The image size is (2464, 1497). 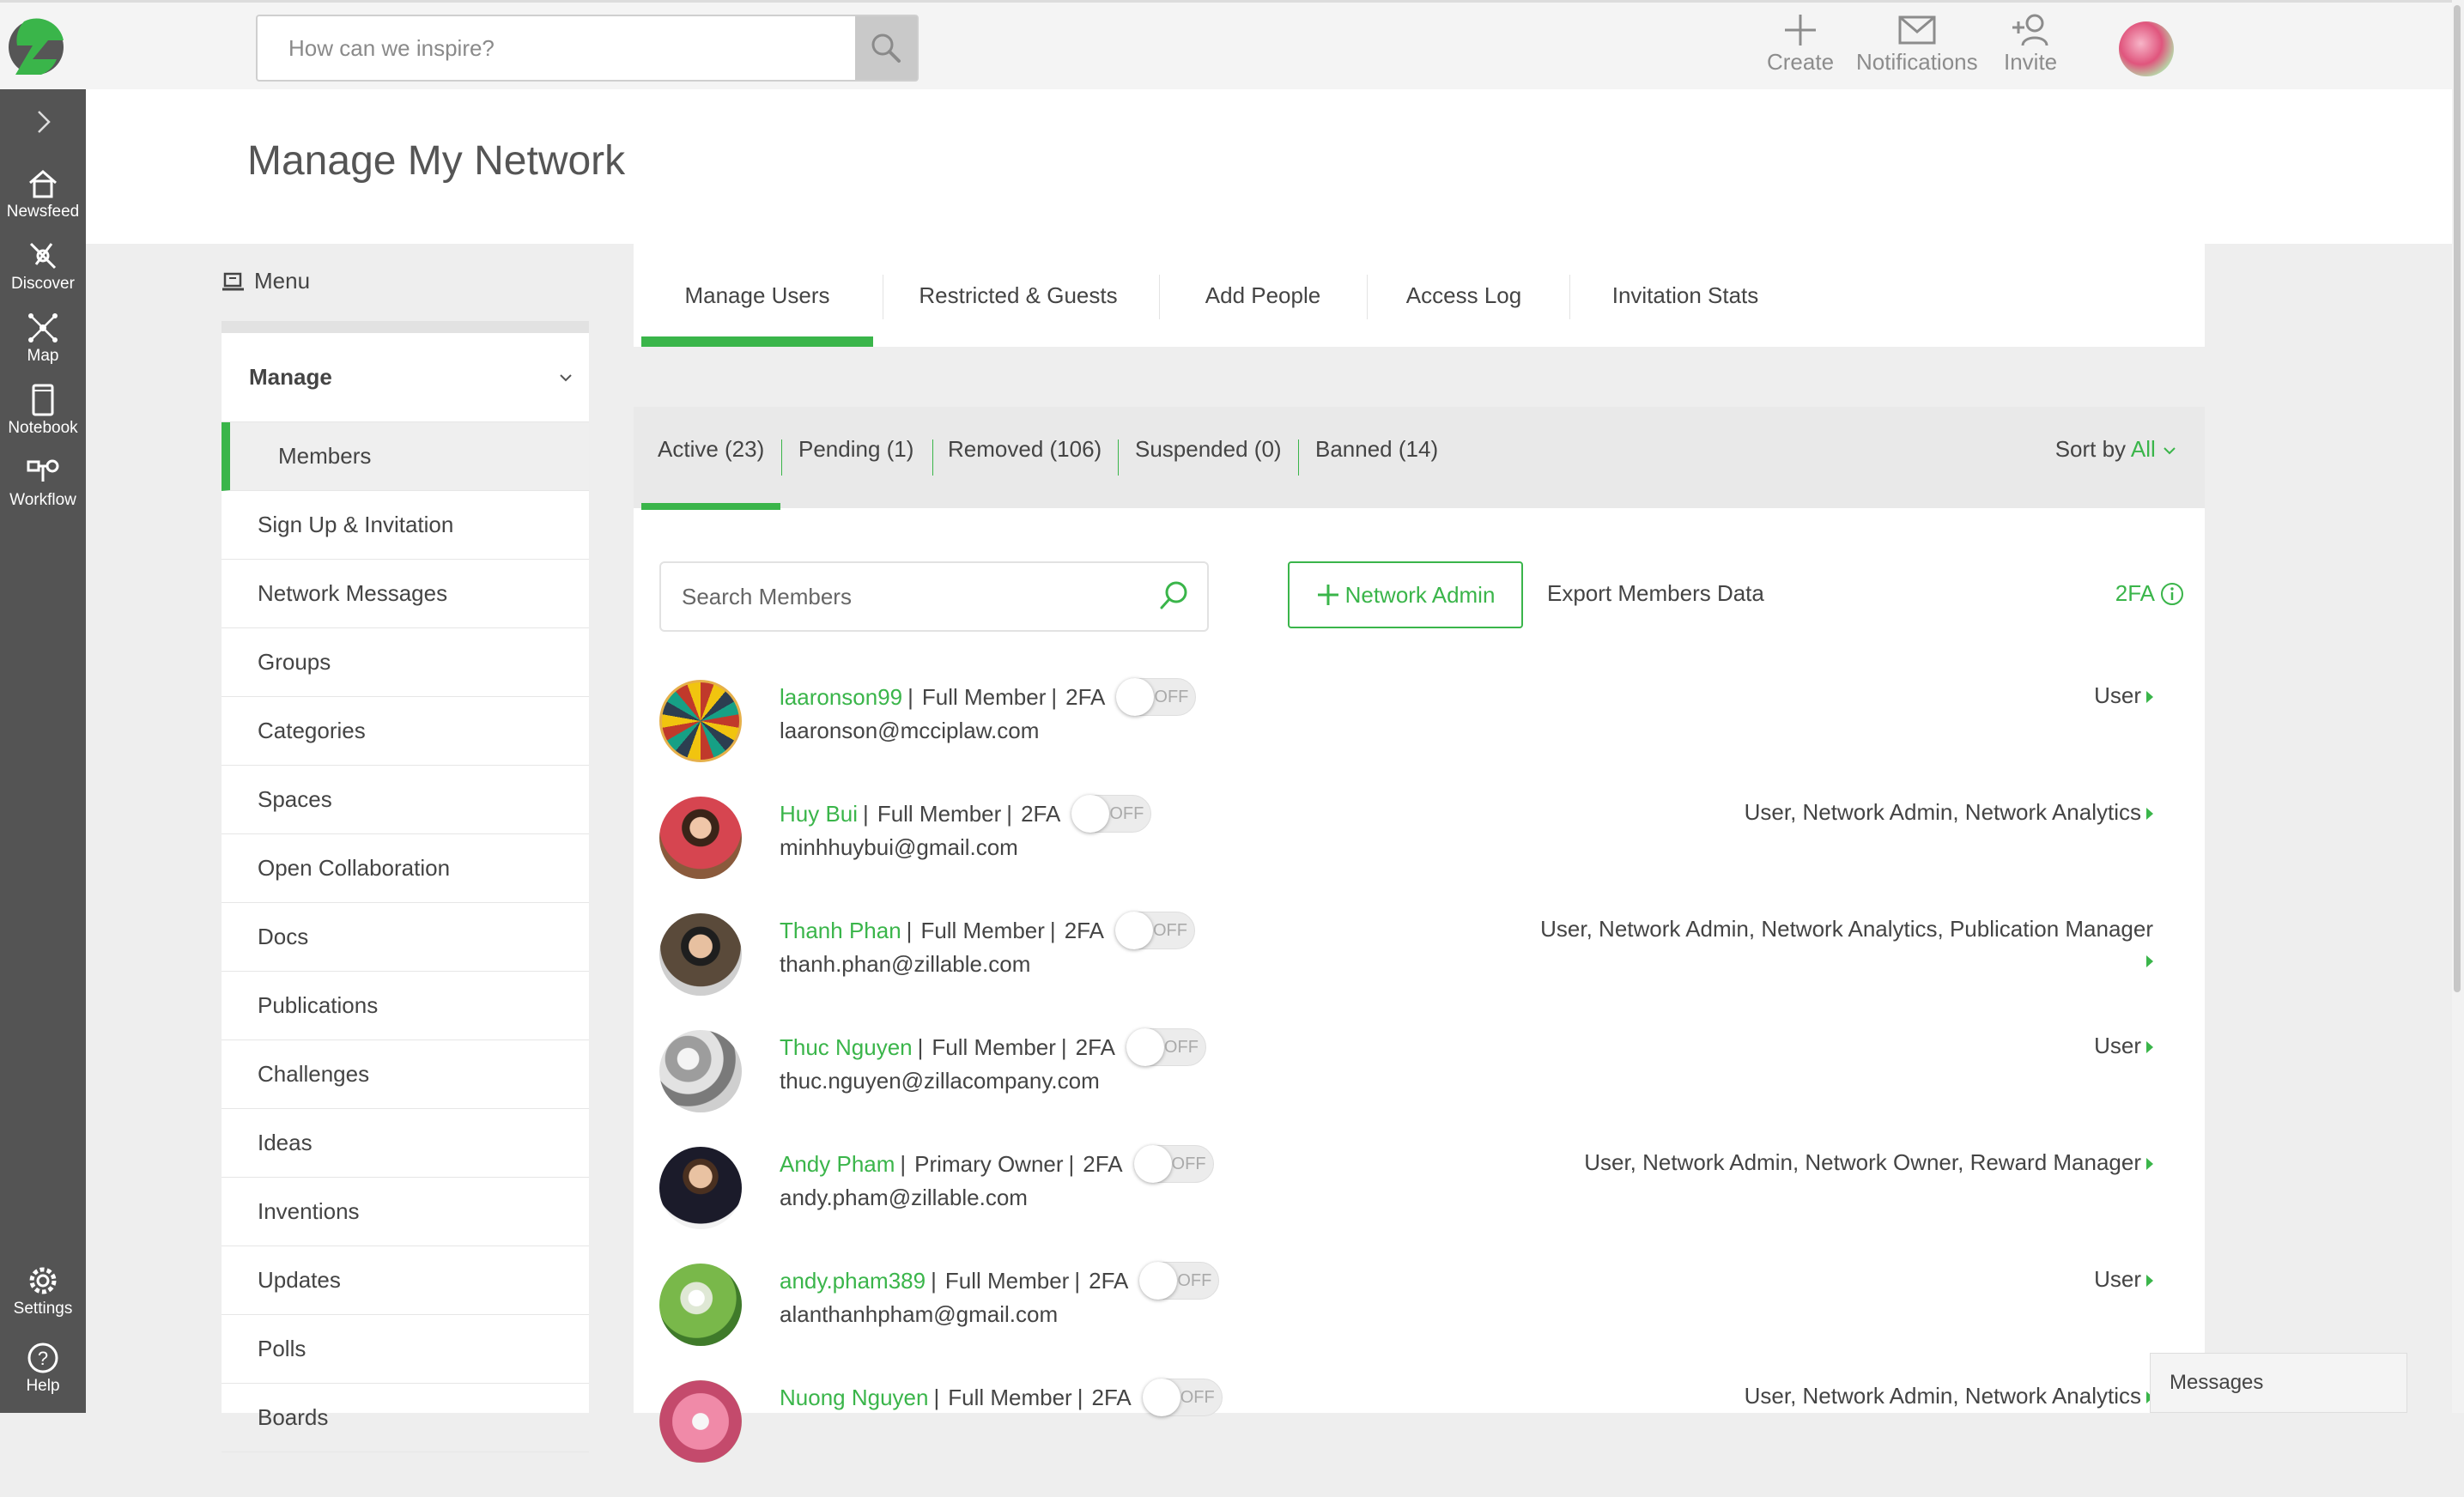 I want to click on invite-button: Invite, so click(x=2031, y=43).